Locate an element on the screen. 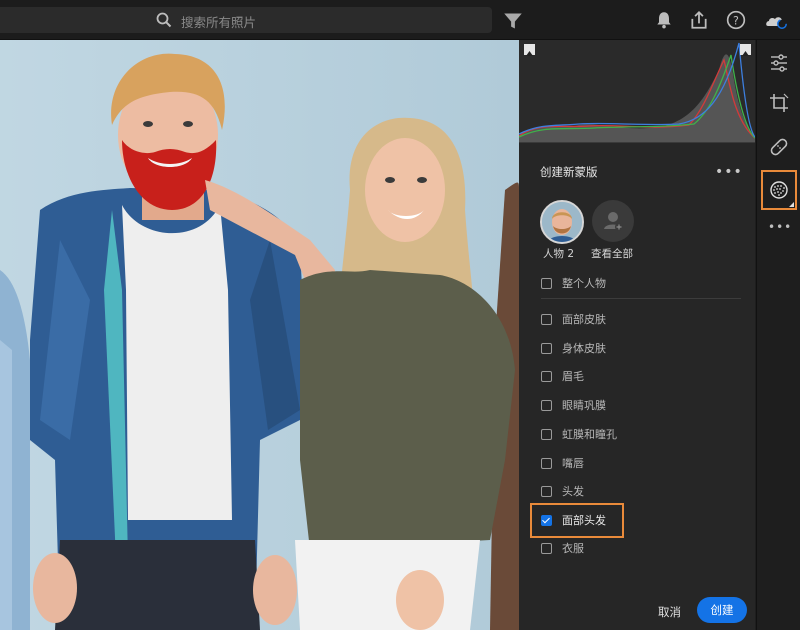 The width and height of the screenshot is (800, 630). search-placeholder: 搜索所有照片 is located at coordinates (219, 22).